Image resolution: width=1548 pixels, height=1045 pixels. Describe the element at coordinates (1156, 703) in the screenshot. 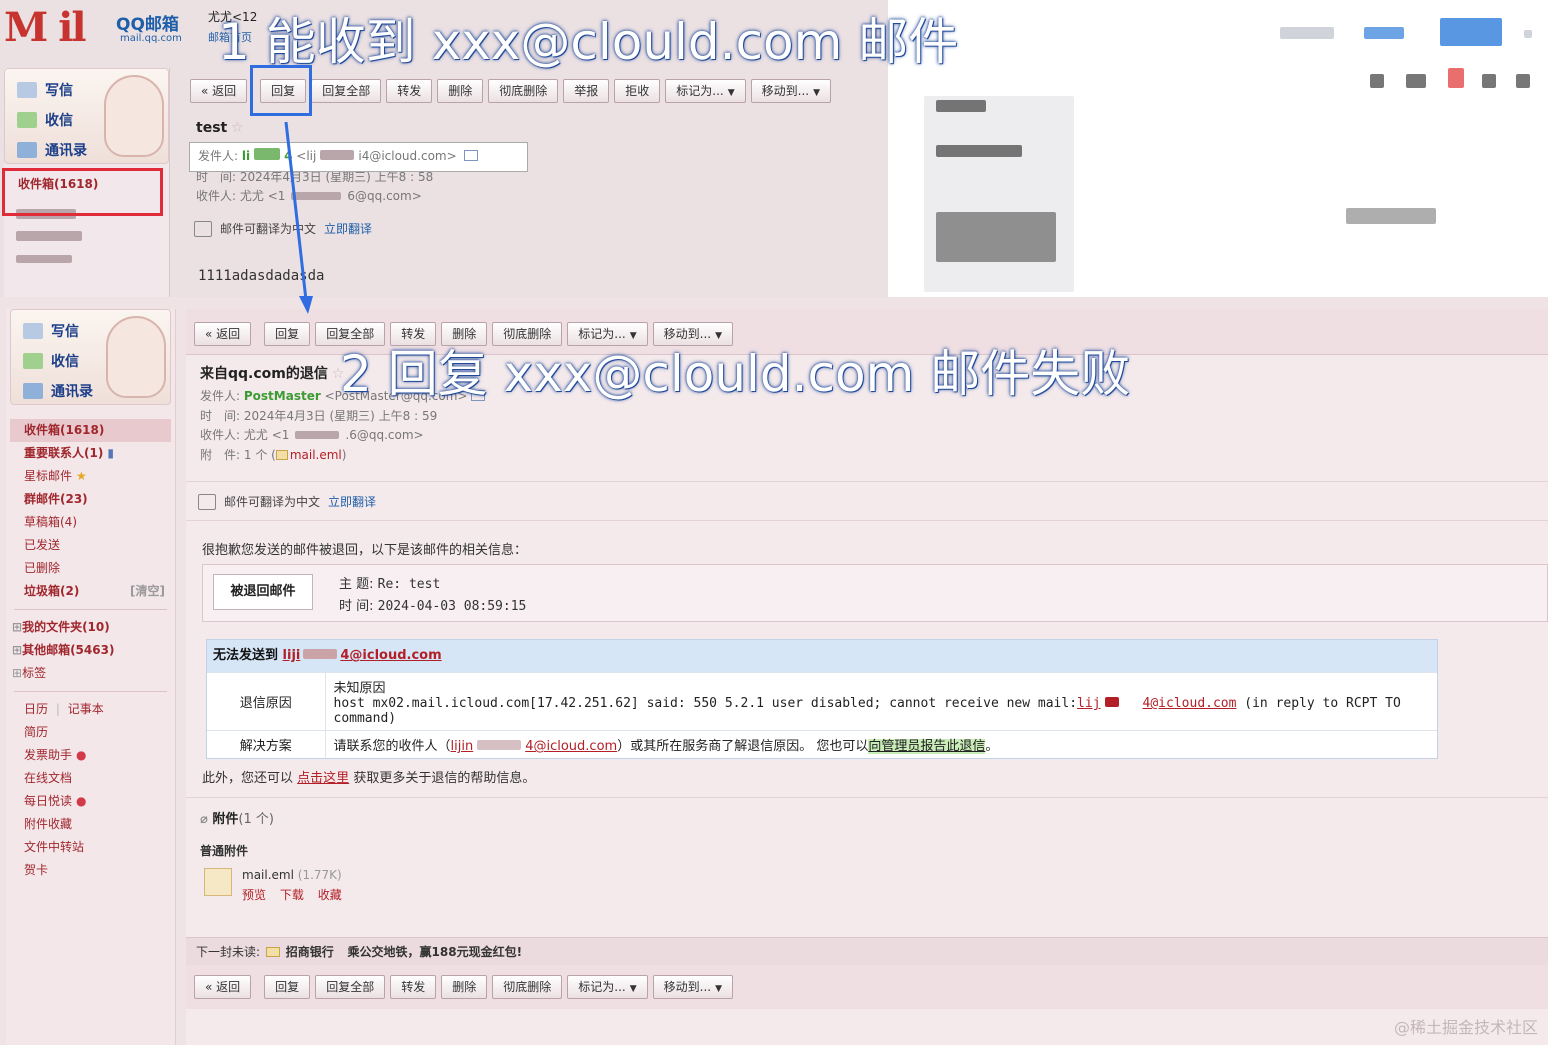

I see `reason-address-link: lij 4@icloud.com` at that location.